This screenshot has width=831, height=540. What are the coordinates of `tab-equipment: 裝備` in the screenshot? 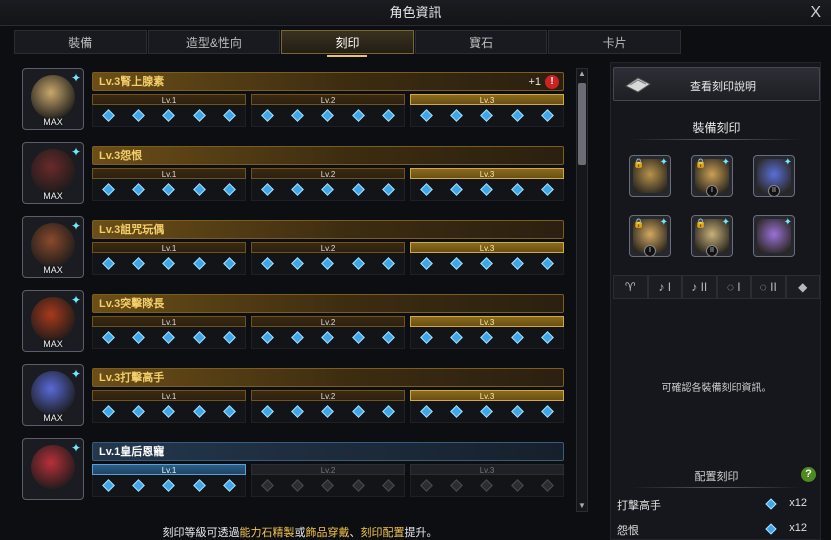 It's located at (80, 42).